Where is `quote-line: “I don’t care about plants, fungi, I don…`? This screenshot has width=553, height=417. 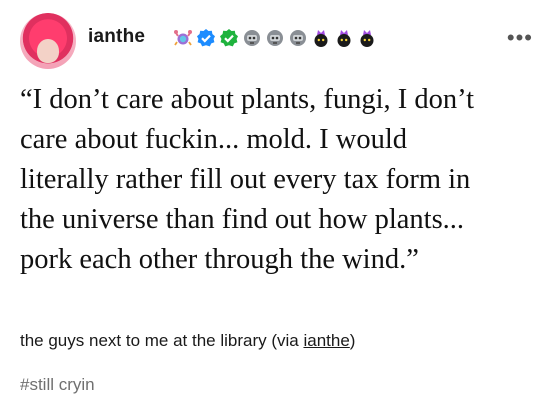 quote-line: “I don’t care about plants, fungi, I don… is located at coordinates (247, 99).